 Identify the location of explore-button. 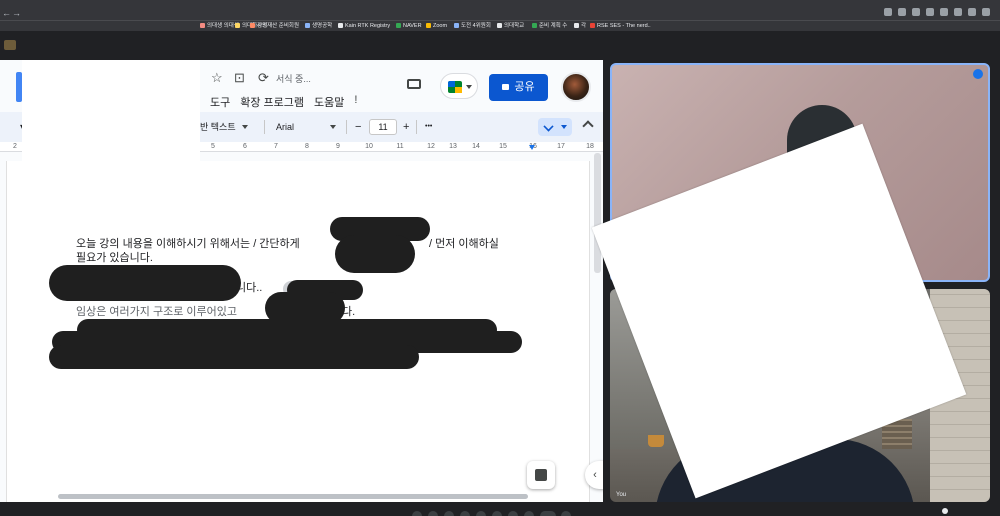
(541, 475).